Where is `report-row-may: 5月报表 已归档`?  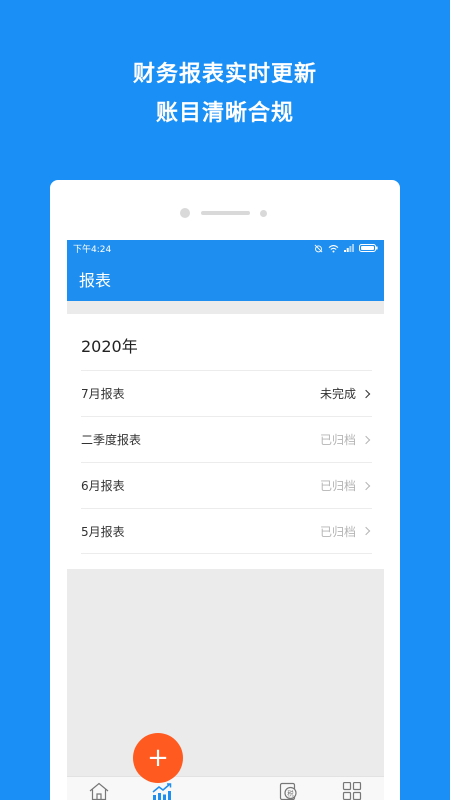
report-row-may: 5月报表 已归档 is located at coordinates (226, 531).